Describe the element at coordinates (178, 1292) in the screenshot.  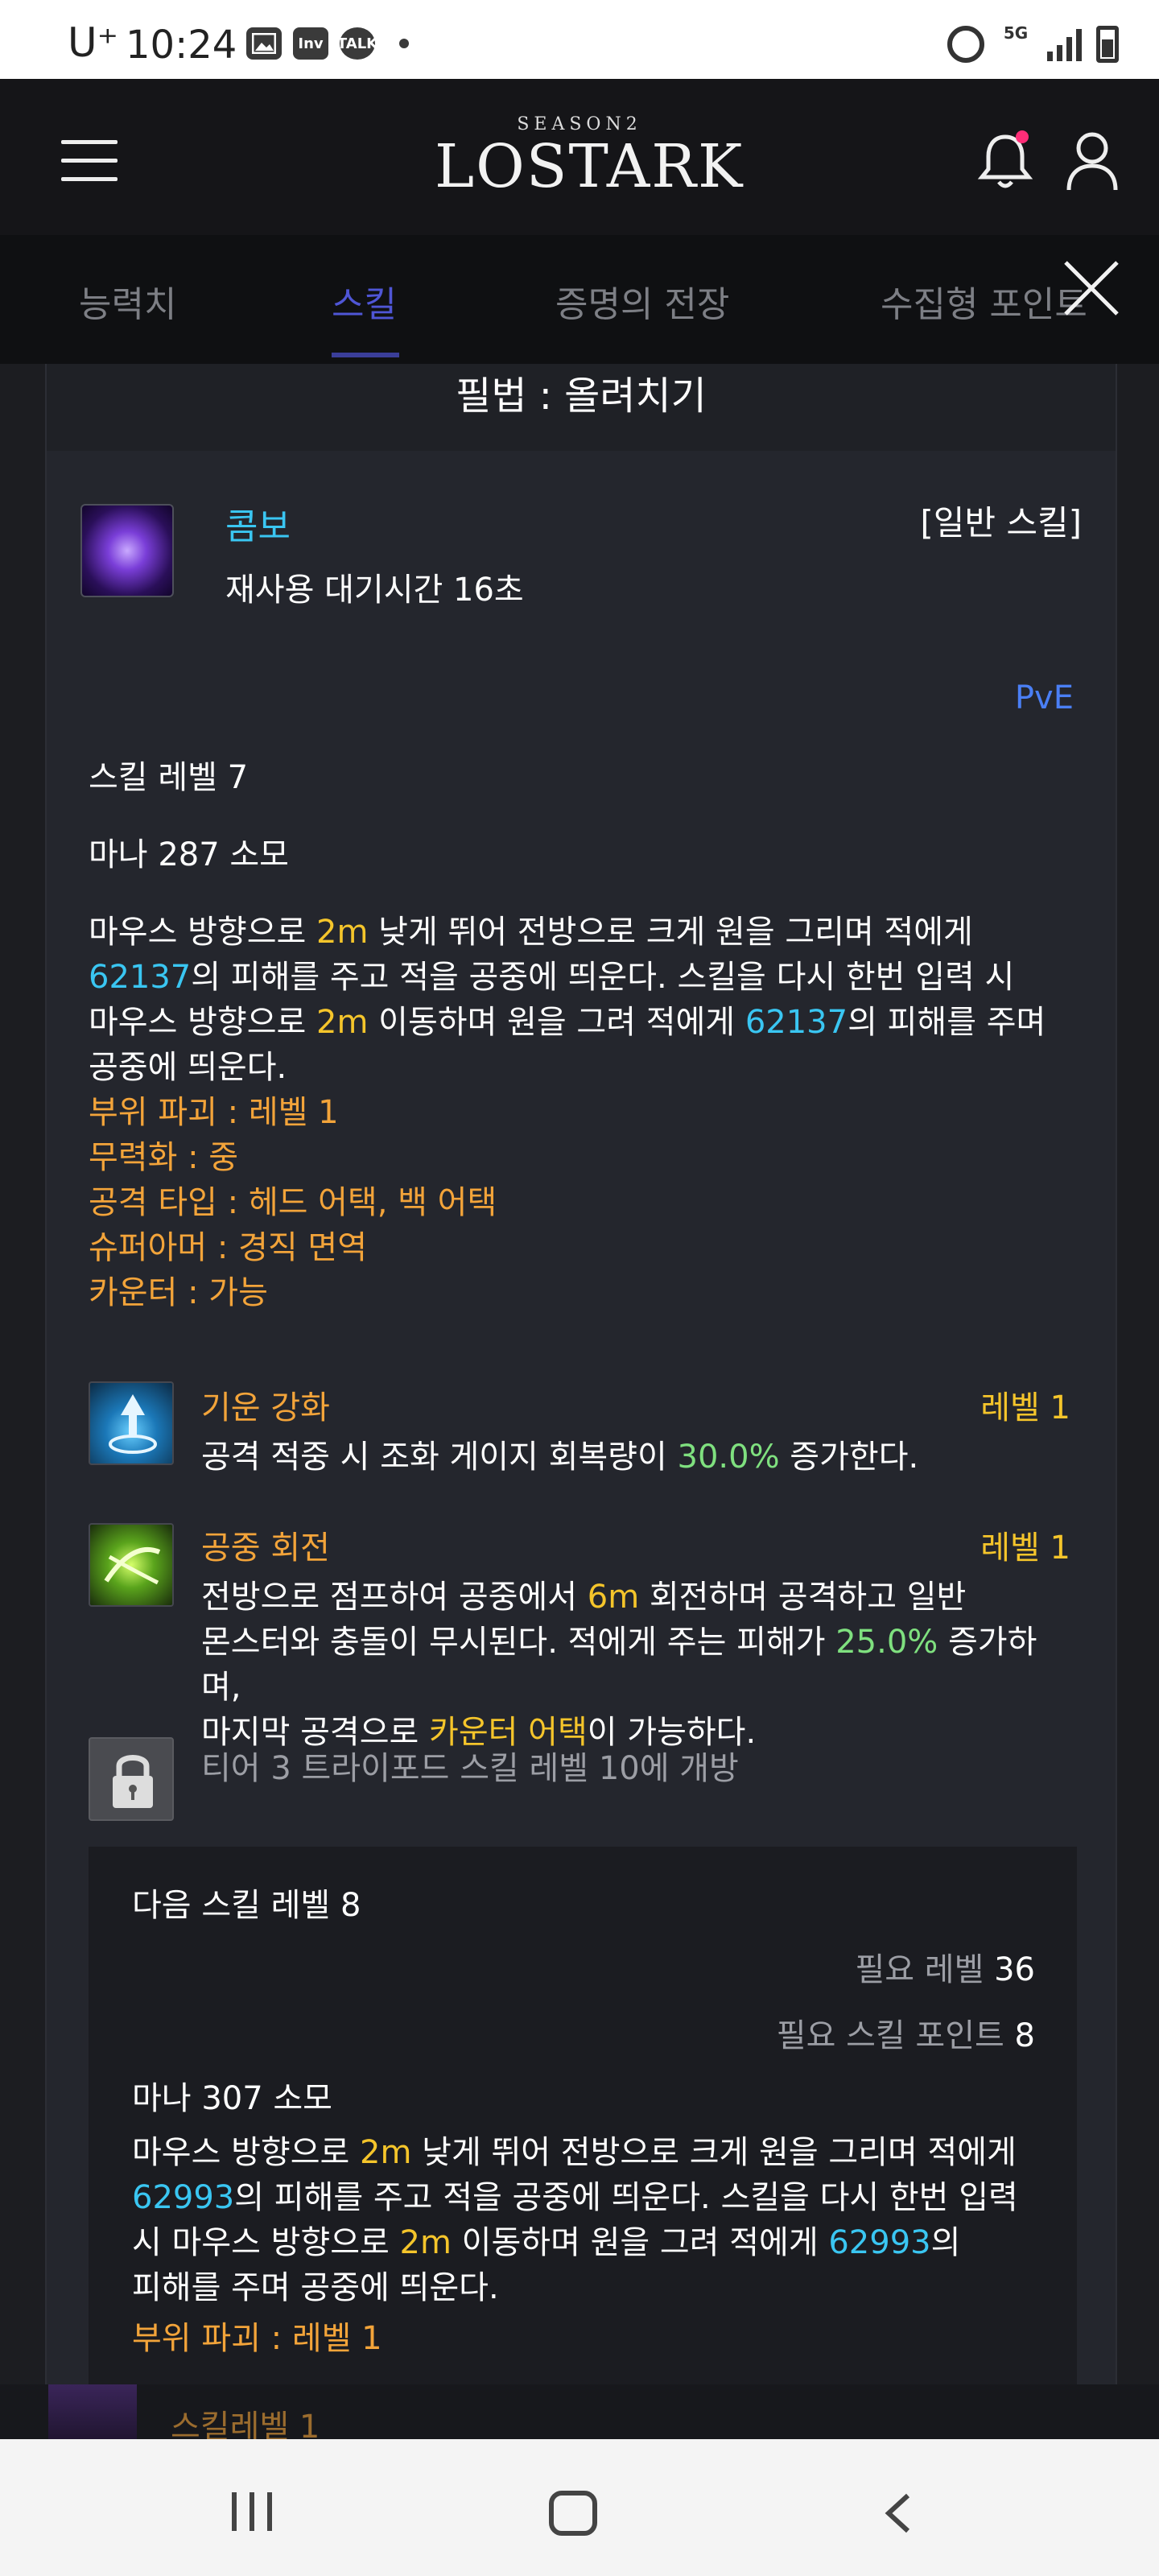
I see `attr-counter: 카운터 : 가능` at that location.